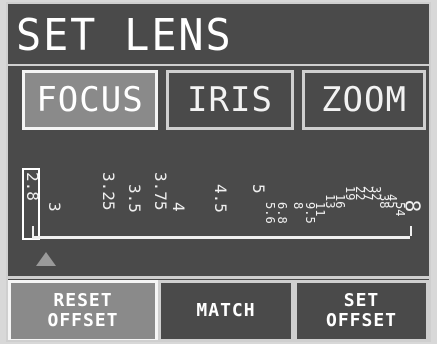 The image size is (437, 344). Describe the element at coordinates (412, 206) in the screenshot. I see `infinity-label: 8` at that location.